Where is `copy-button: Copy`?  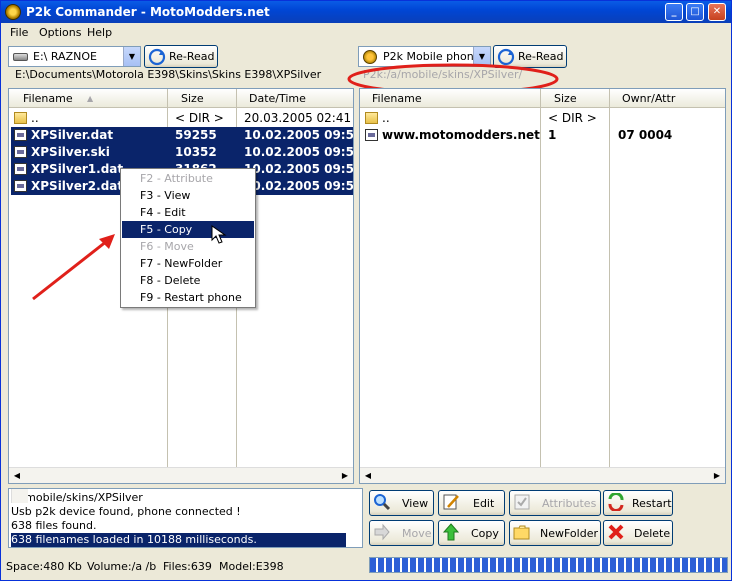
copy-button: Copy is located at coordinates (471, 533).